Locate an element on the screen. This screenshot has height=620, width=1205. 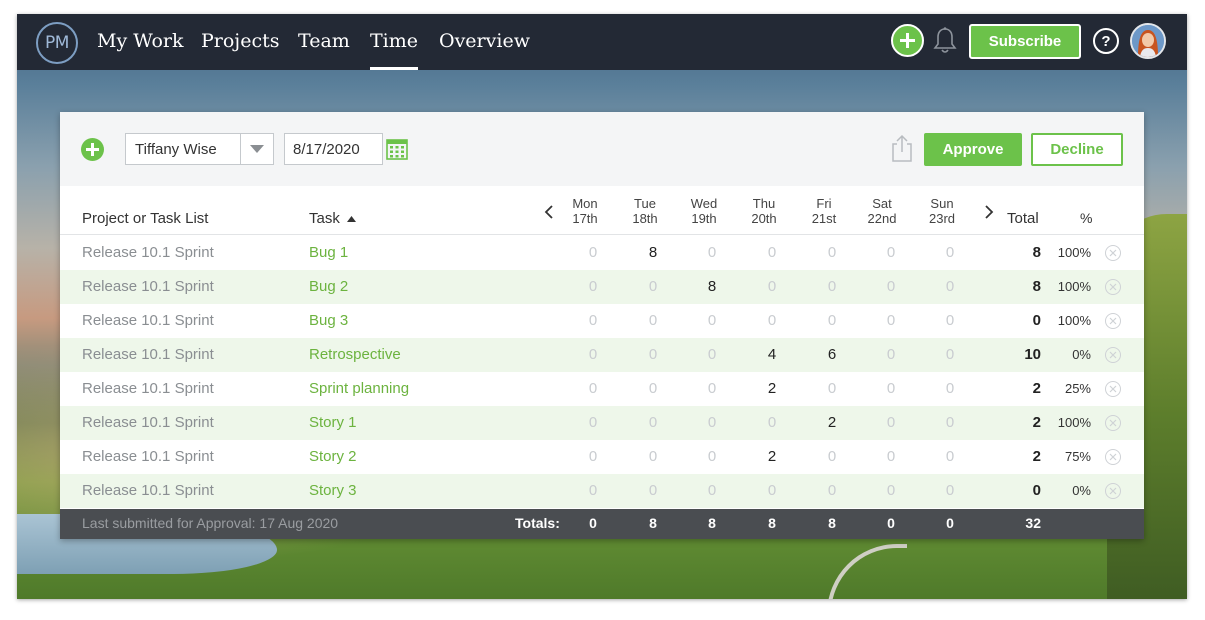
row-task-link: Bug 3 is located at coordinates (328, 320).